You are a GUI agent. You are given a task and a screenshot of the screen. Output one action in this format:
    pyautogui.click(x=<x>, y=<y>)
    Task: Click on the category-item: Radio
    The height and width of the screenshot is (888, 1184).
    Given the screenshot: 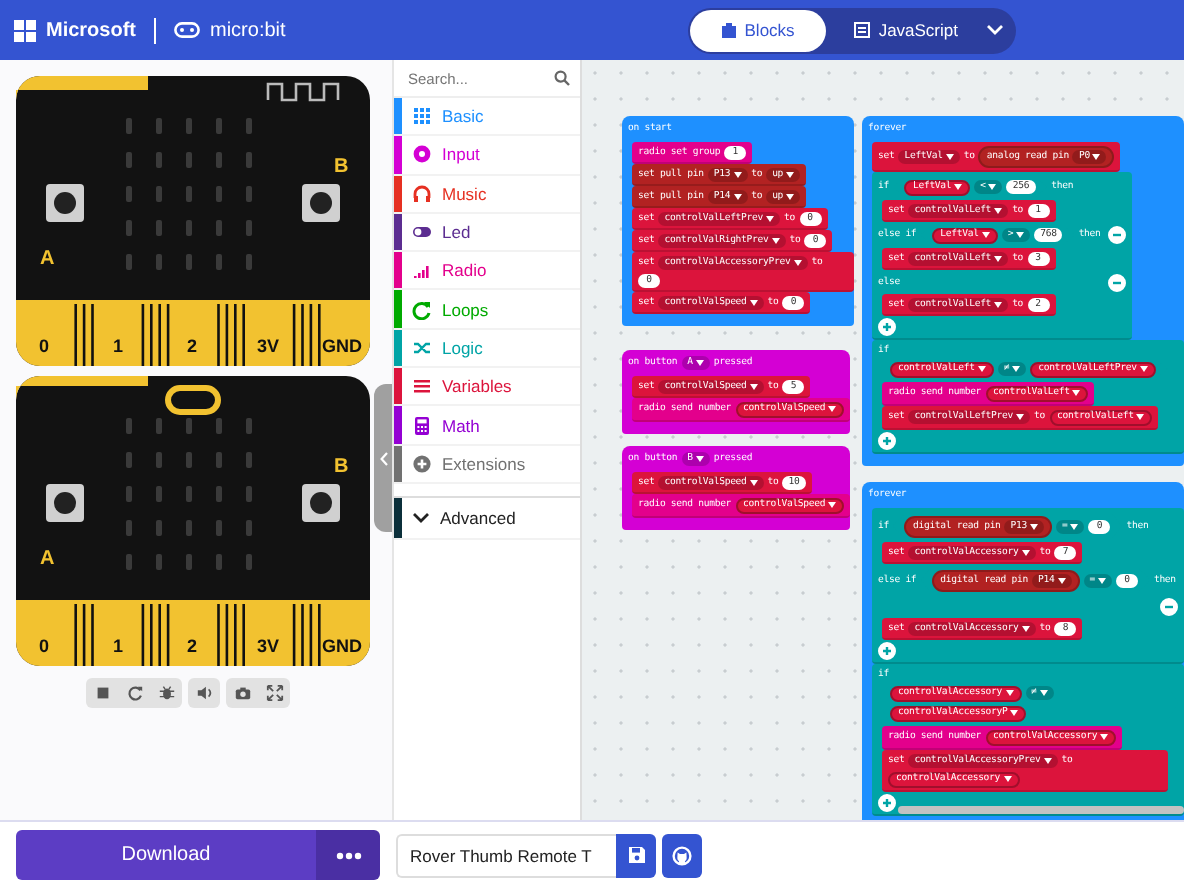 What is the action you would take?
    pyautogui.click(x=487, y=271)
    